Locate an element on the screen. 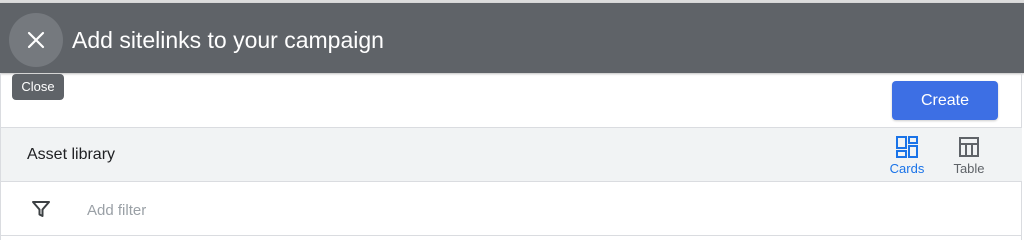 This screenshot has height=240, width=1024. close-button is located at coordinates (36, 40).